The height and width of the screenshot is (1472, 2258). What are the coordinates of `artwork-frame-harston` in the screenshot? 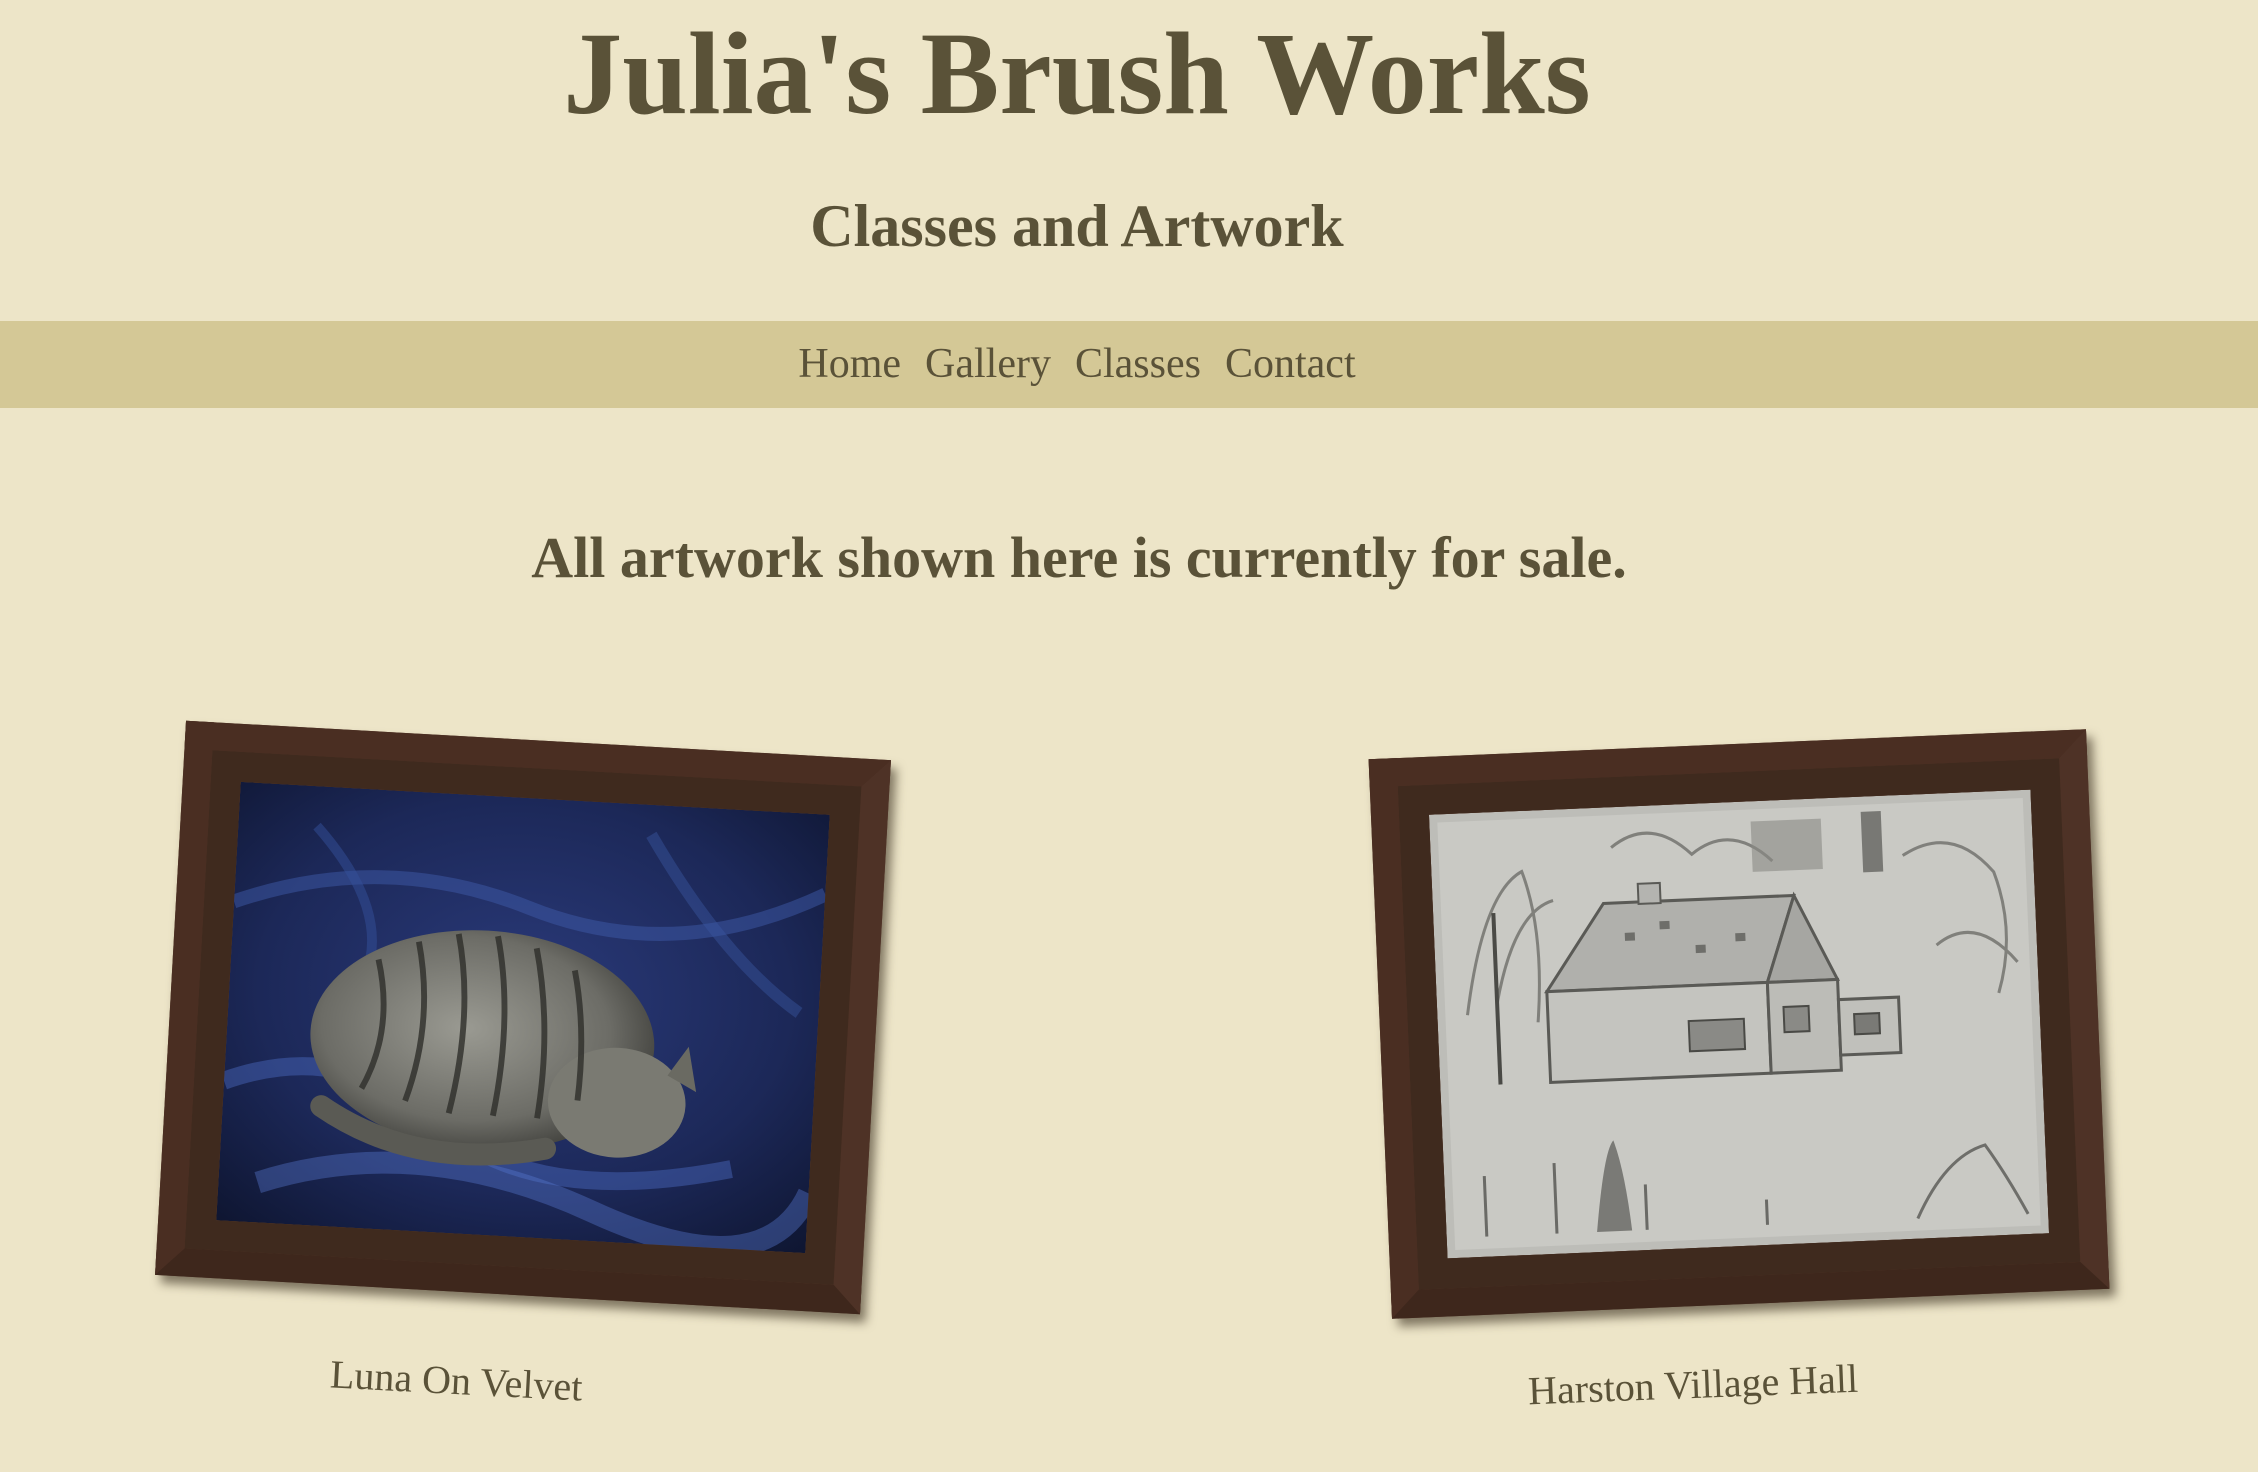 It's located at (1739, 1024).